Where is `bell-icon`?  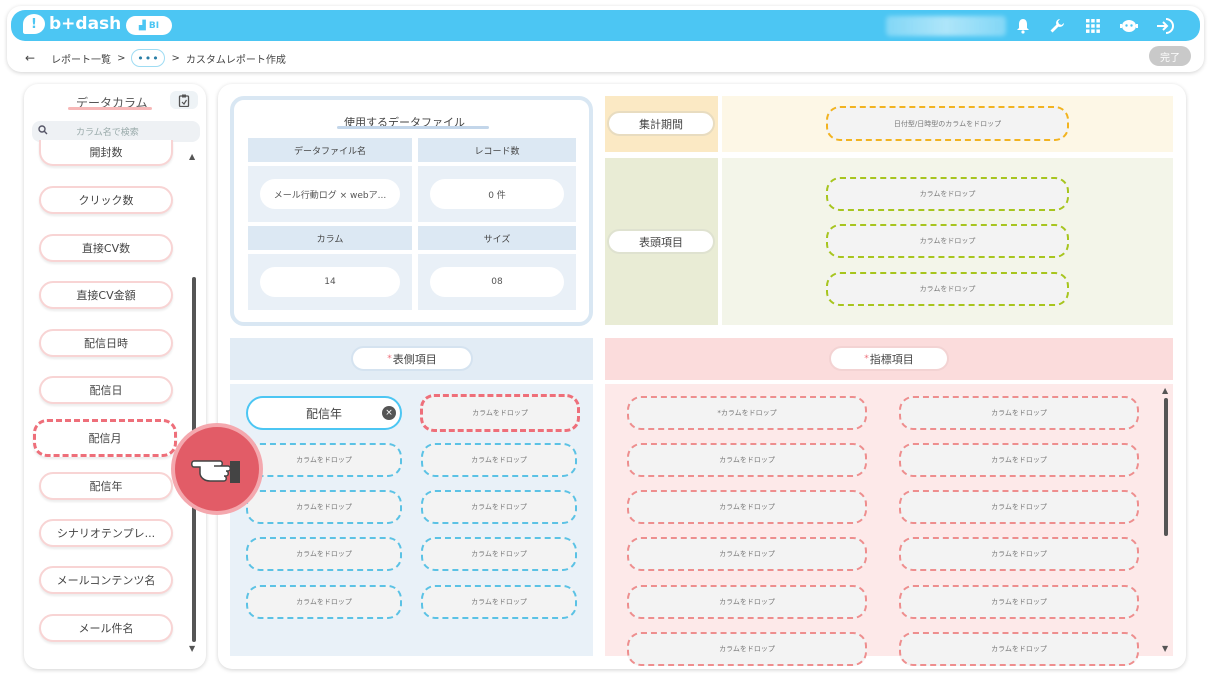
bell-icon is located at coordinates (1023, 26).